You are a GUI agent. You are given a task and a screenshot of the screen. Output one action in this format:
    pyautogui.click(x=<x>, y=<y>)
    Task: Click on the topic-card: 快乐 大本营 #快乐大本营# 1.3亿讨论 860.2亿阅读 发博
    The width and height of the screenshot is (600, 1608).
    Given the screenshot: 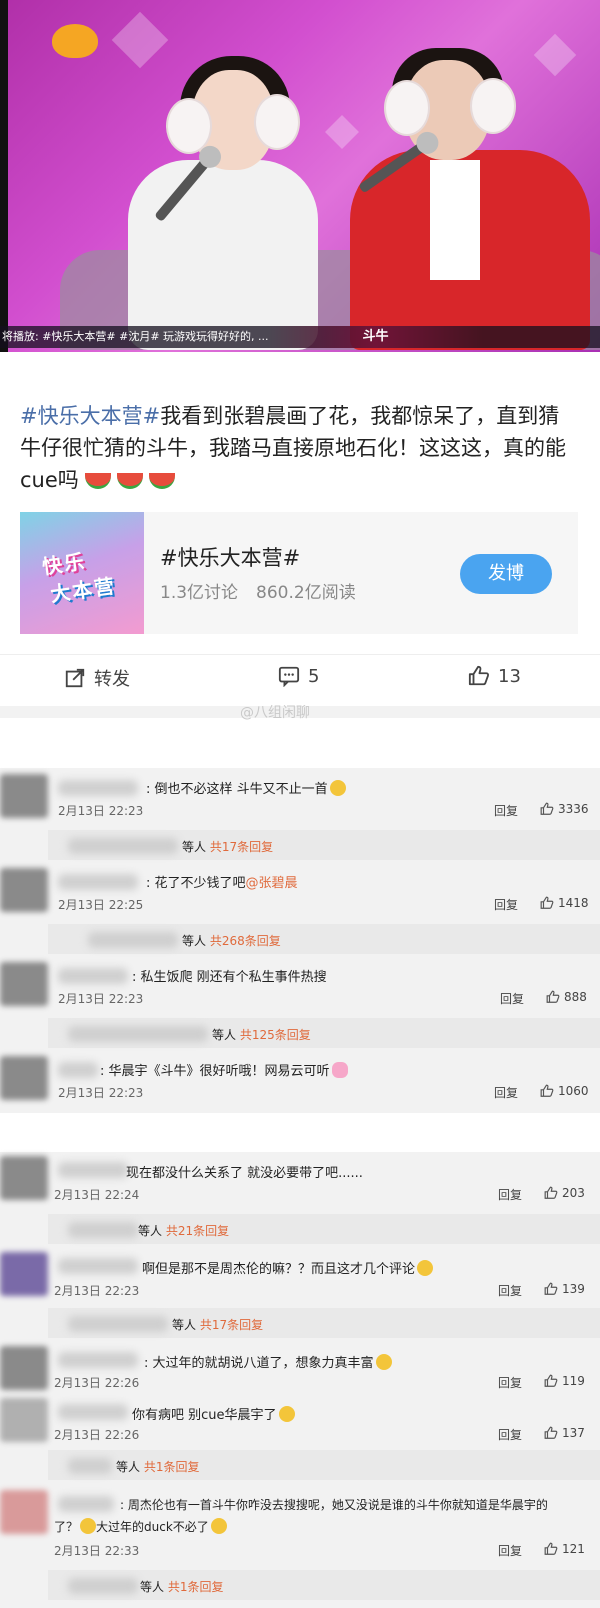 What is the action you would take?
    pyautogui.click(x=299, y=573)
    